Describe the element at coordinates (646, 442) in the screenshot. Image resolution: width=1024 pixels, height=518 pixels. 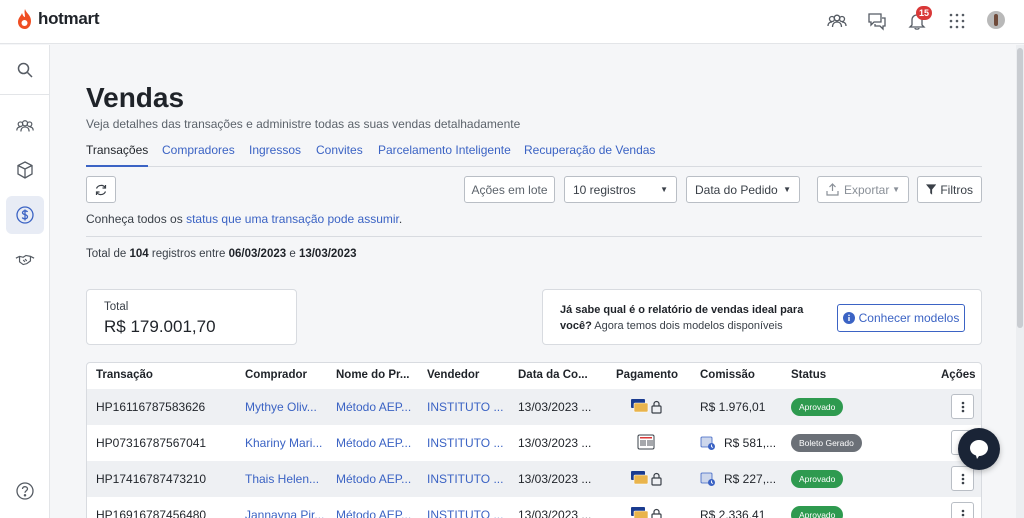
I see `boleto-icon` at that location.